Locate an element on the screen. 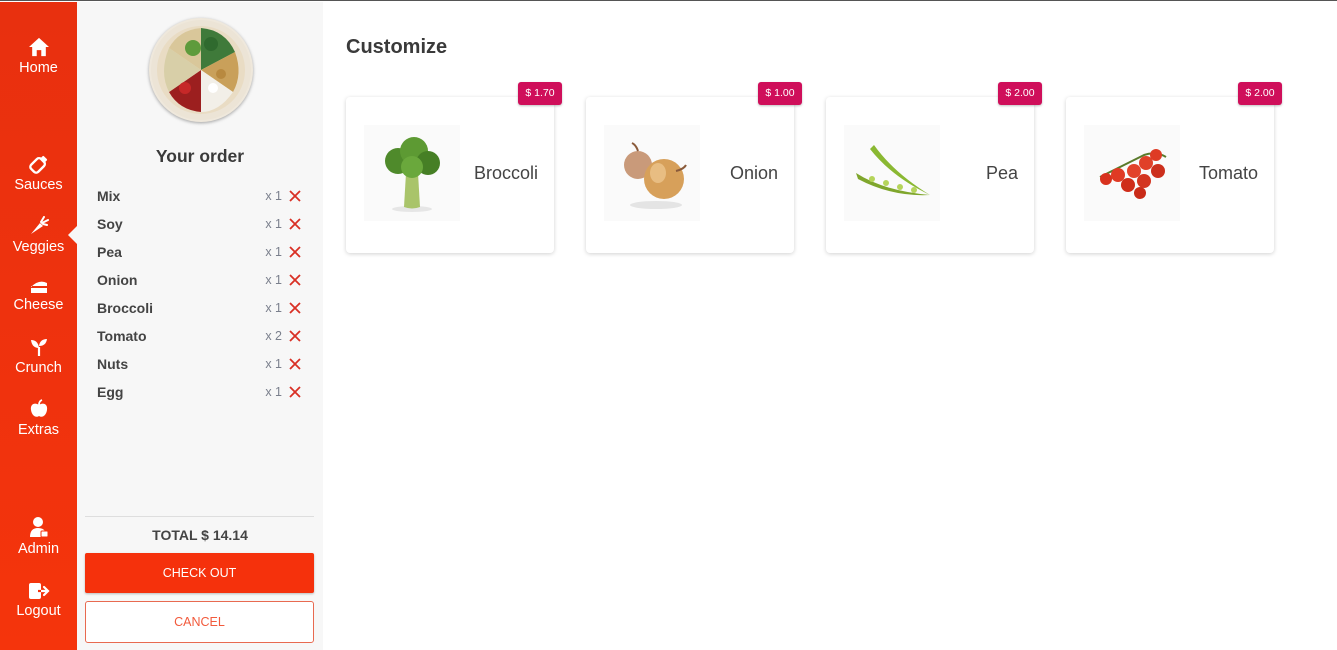  nav-item-veggies: Veggies is located at coordinates (38, 235).